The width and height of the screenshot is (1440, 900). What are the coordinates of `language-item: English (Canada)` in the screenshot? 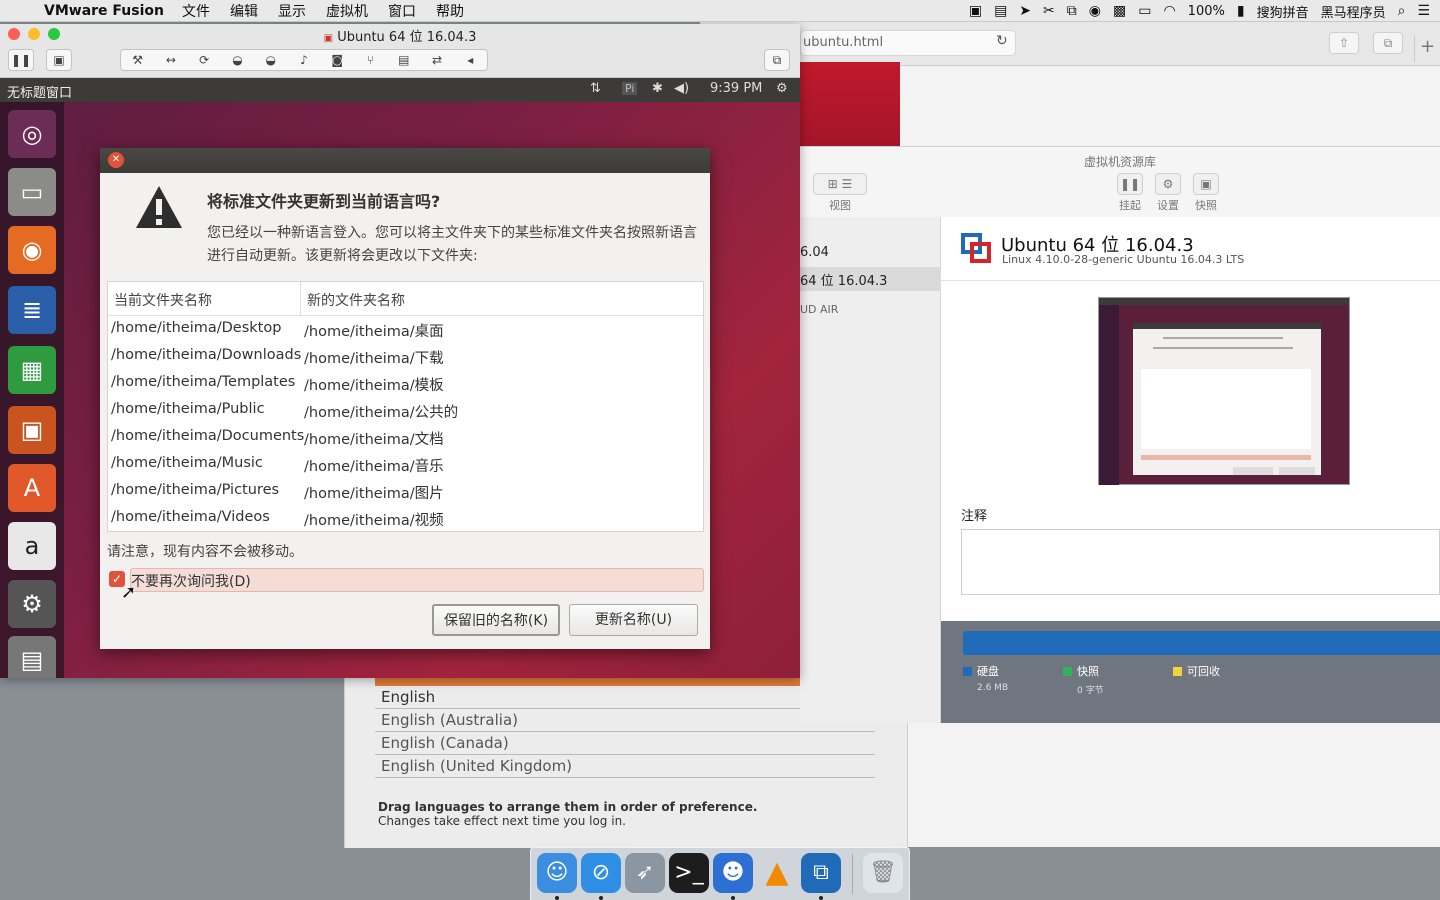 It's located at (625, 743).